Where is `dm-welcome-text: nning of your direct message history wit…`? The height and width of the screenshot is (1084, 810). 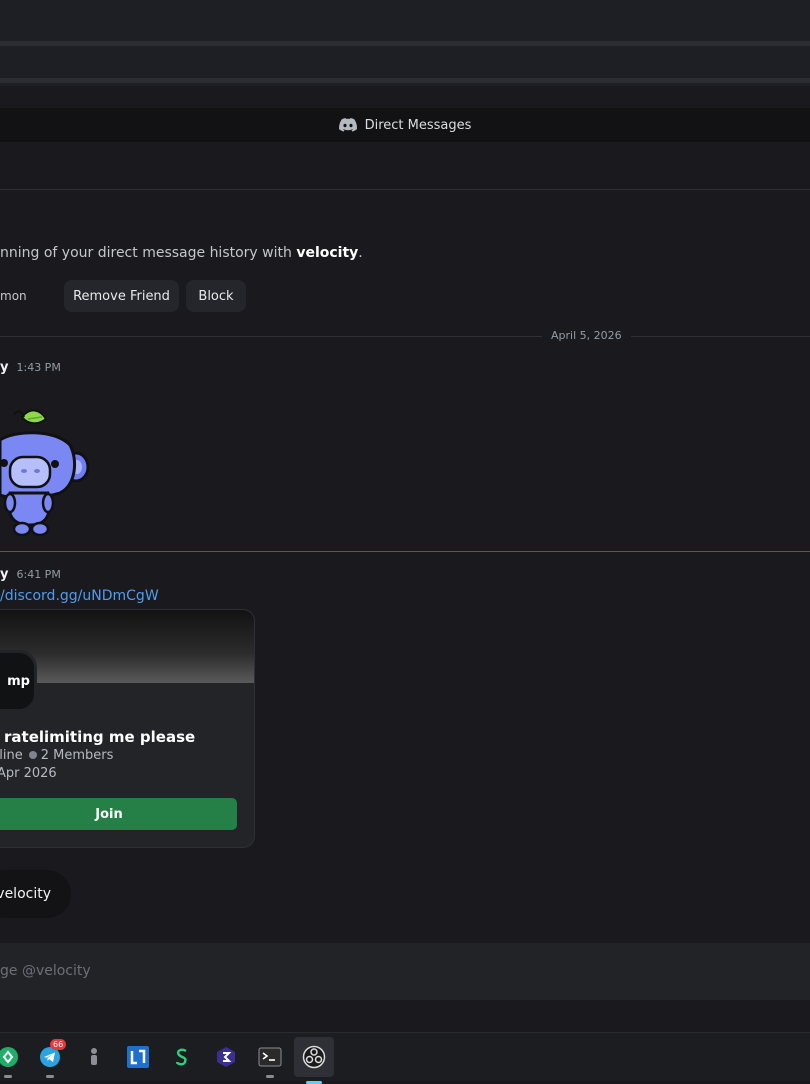 dm-welcome-text: nning of your direct message history wit… is located at coordinates (181, 253).